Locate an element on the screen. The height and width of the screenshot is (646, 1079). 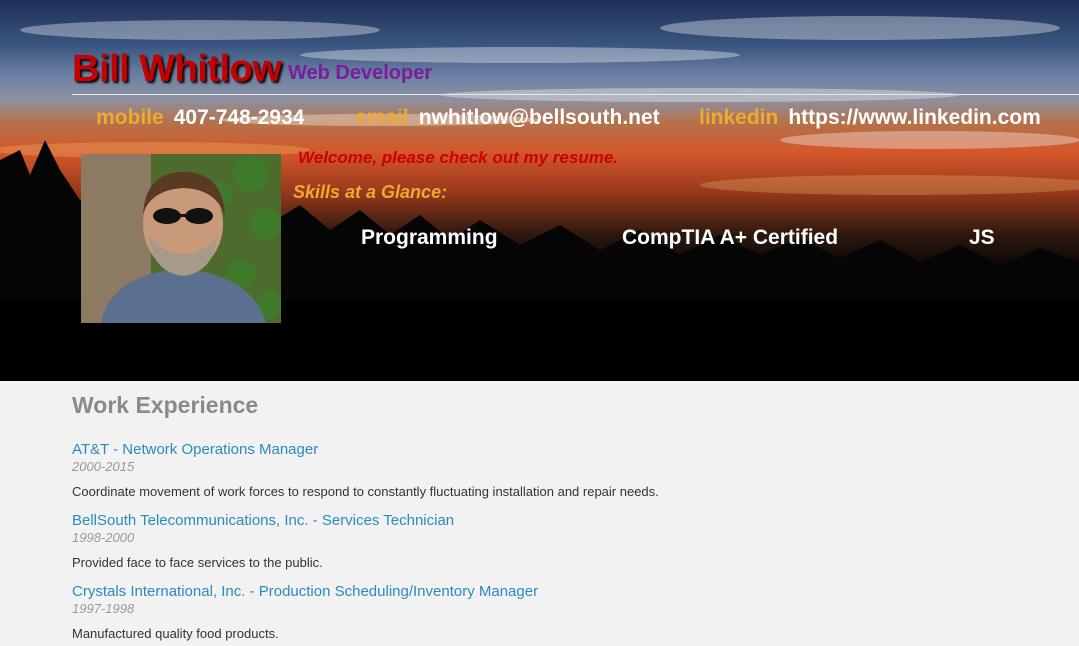
job-description: Manufactured quality food products. is located at coordinates (175, 633).